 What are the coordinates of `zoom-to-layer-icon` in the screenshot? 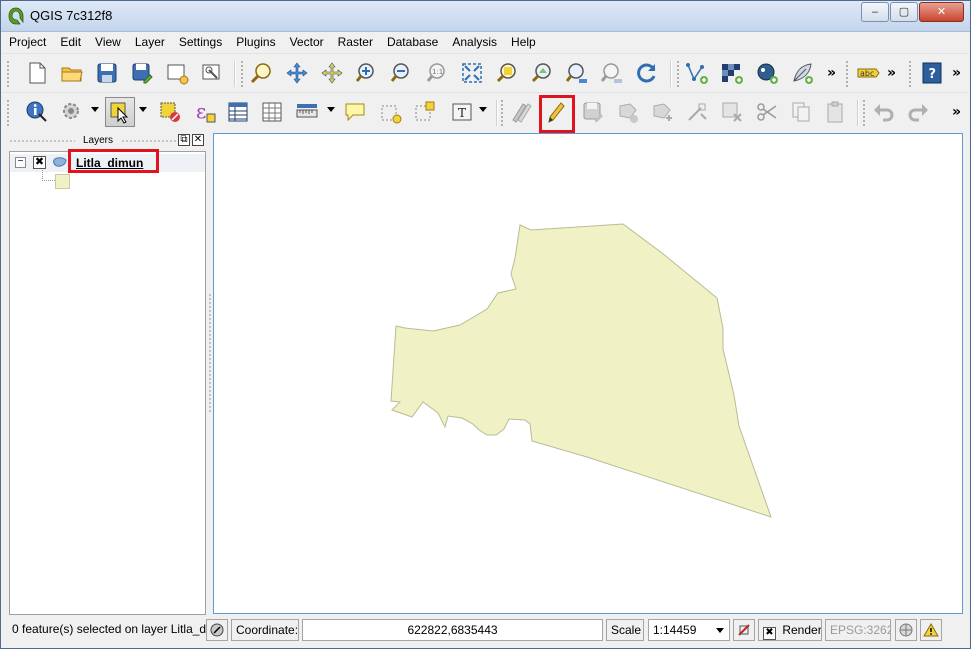 It's located at (542, 73).